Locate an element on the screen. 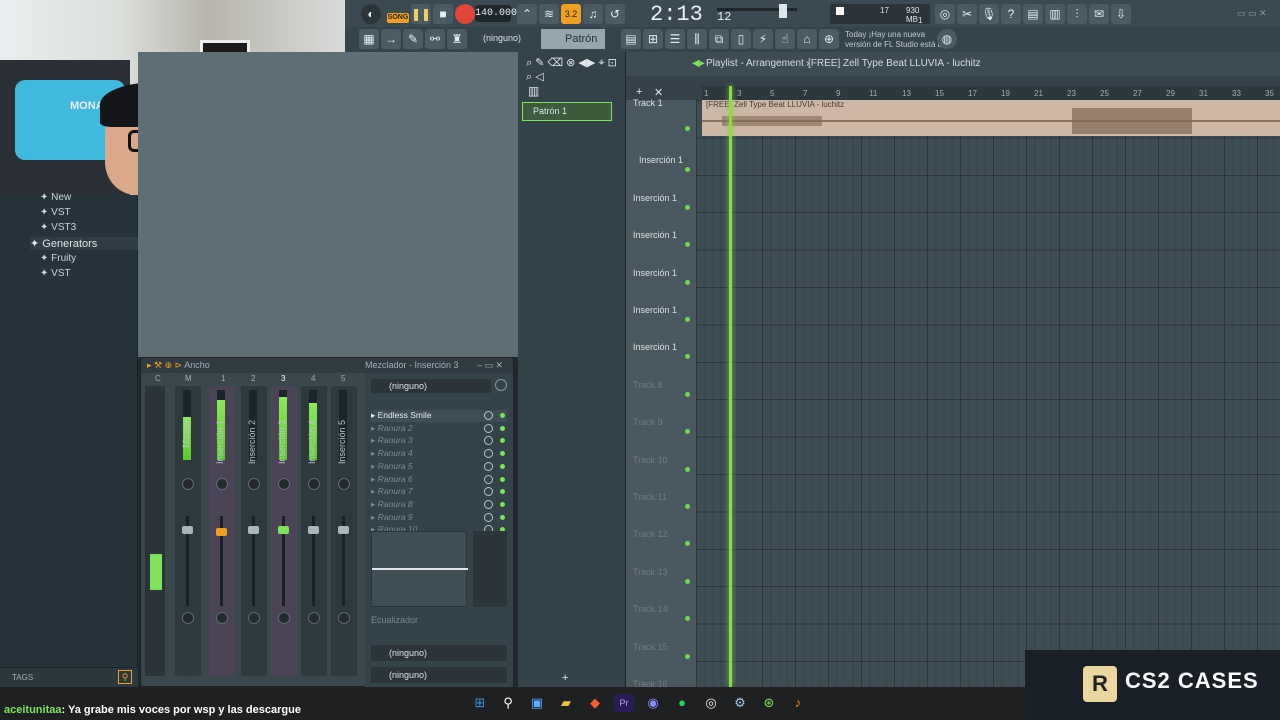  channel-rack-icon: ☰ is located at coordinates (675, 39).